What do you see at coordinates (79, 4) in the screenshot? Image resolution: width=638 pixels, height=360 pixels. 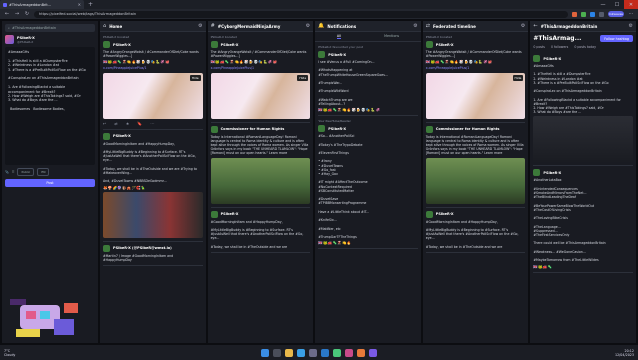 I see `close-tab-icon: ✕` at bounding box center [79, 4].